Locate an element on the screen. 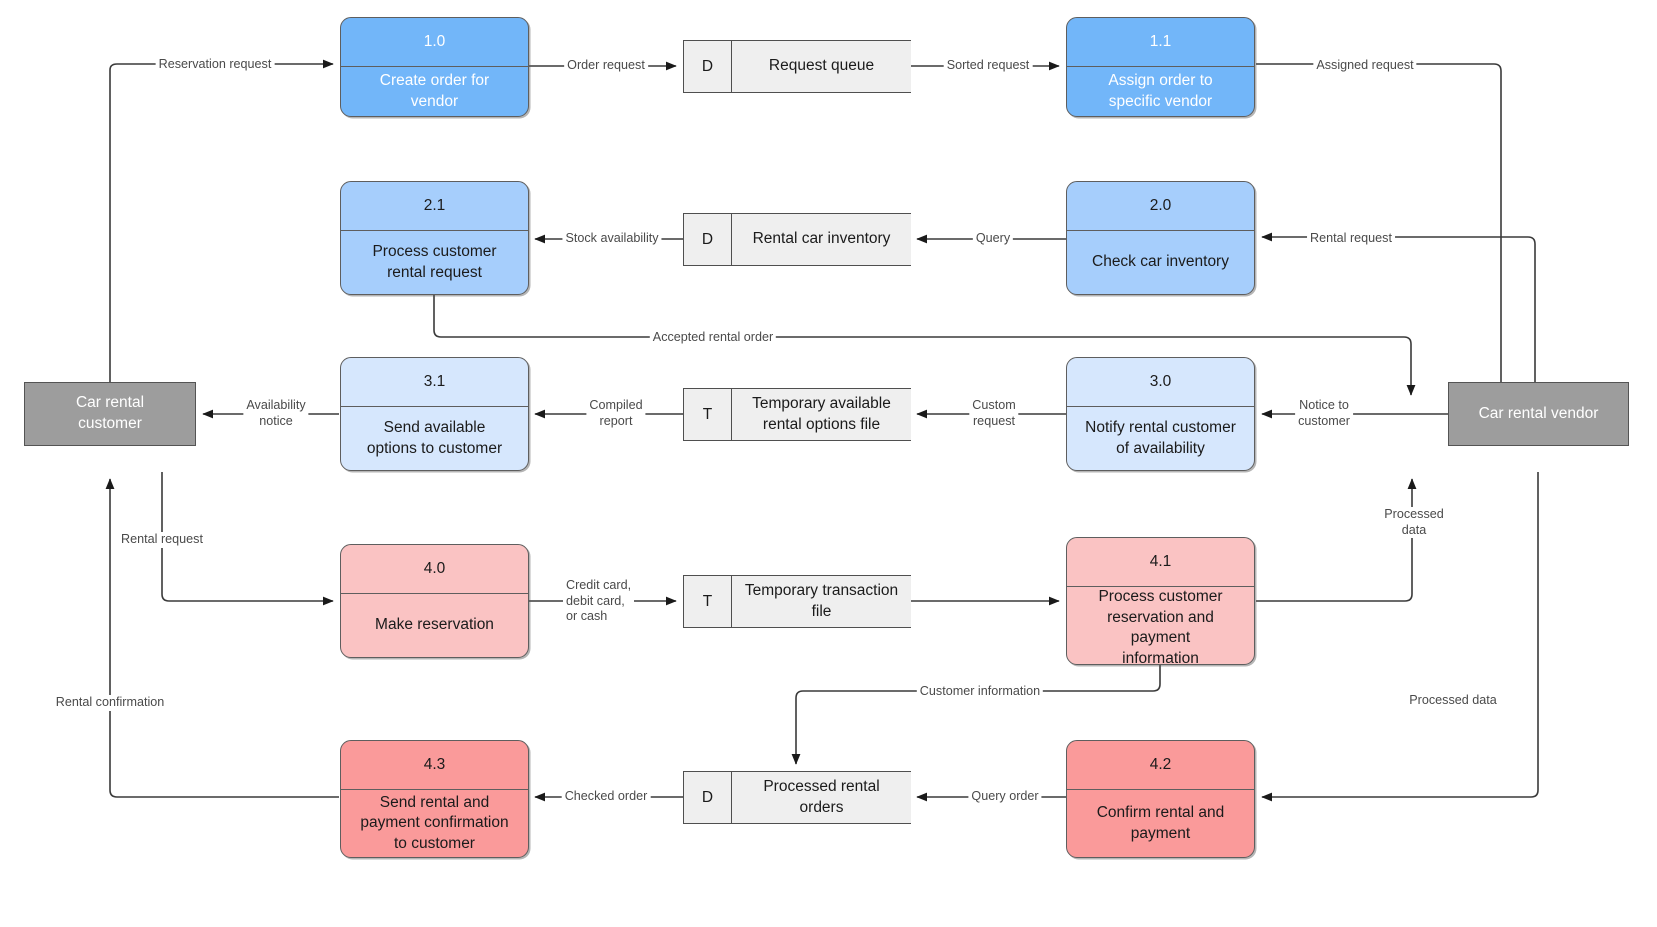 The width and height of the screenshot is (1657, 927). store-label: Request queue is located at coordinates (821, 66).